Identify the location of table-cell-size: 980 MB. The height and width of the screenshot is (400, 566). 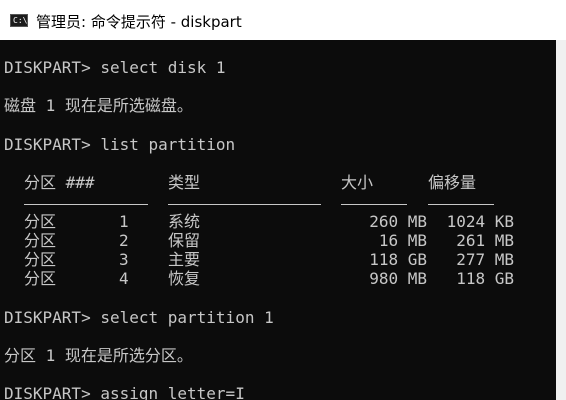
(398, 278).